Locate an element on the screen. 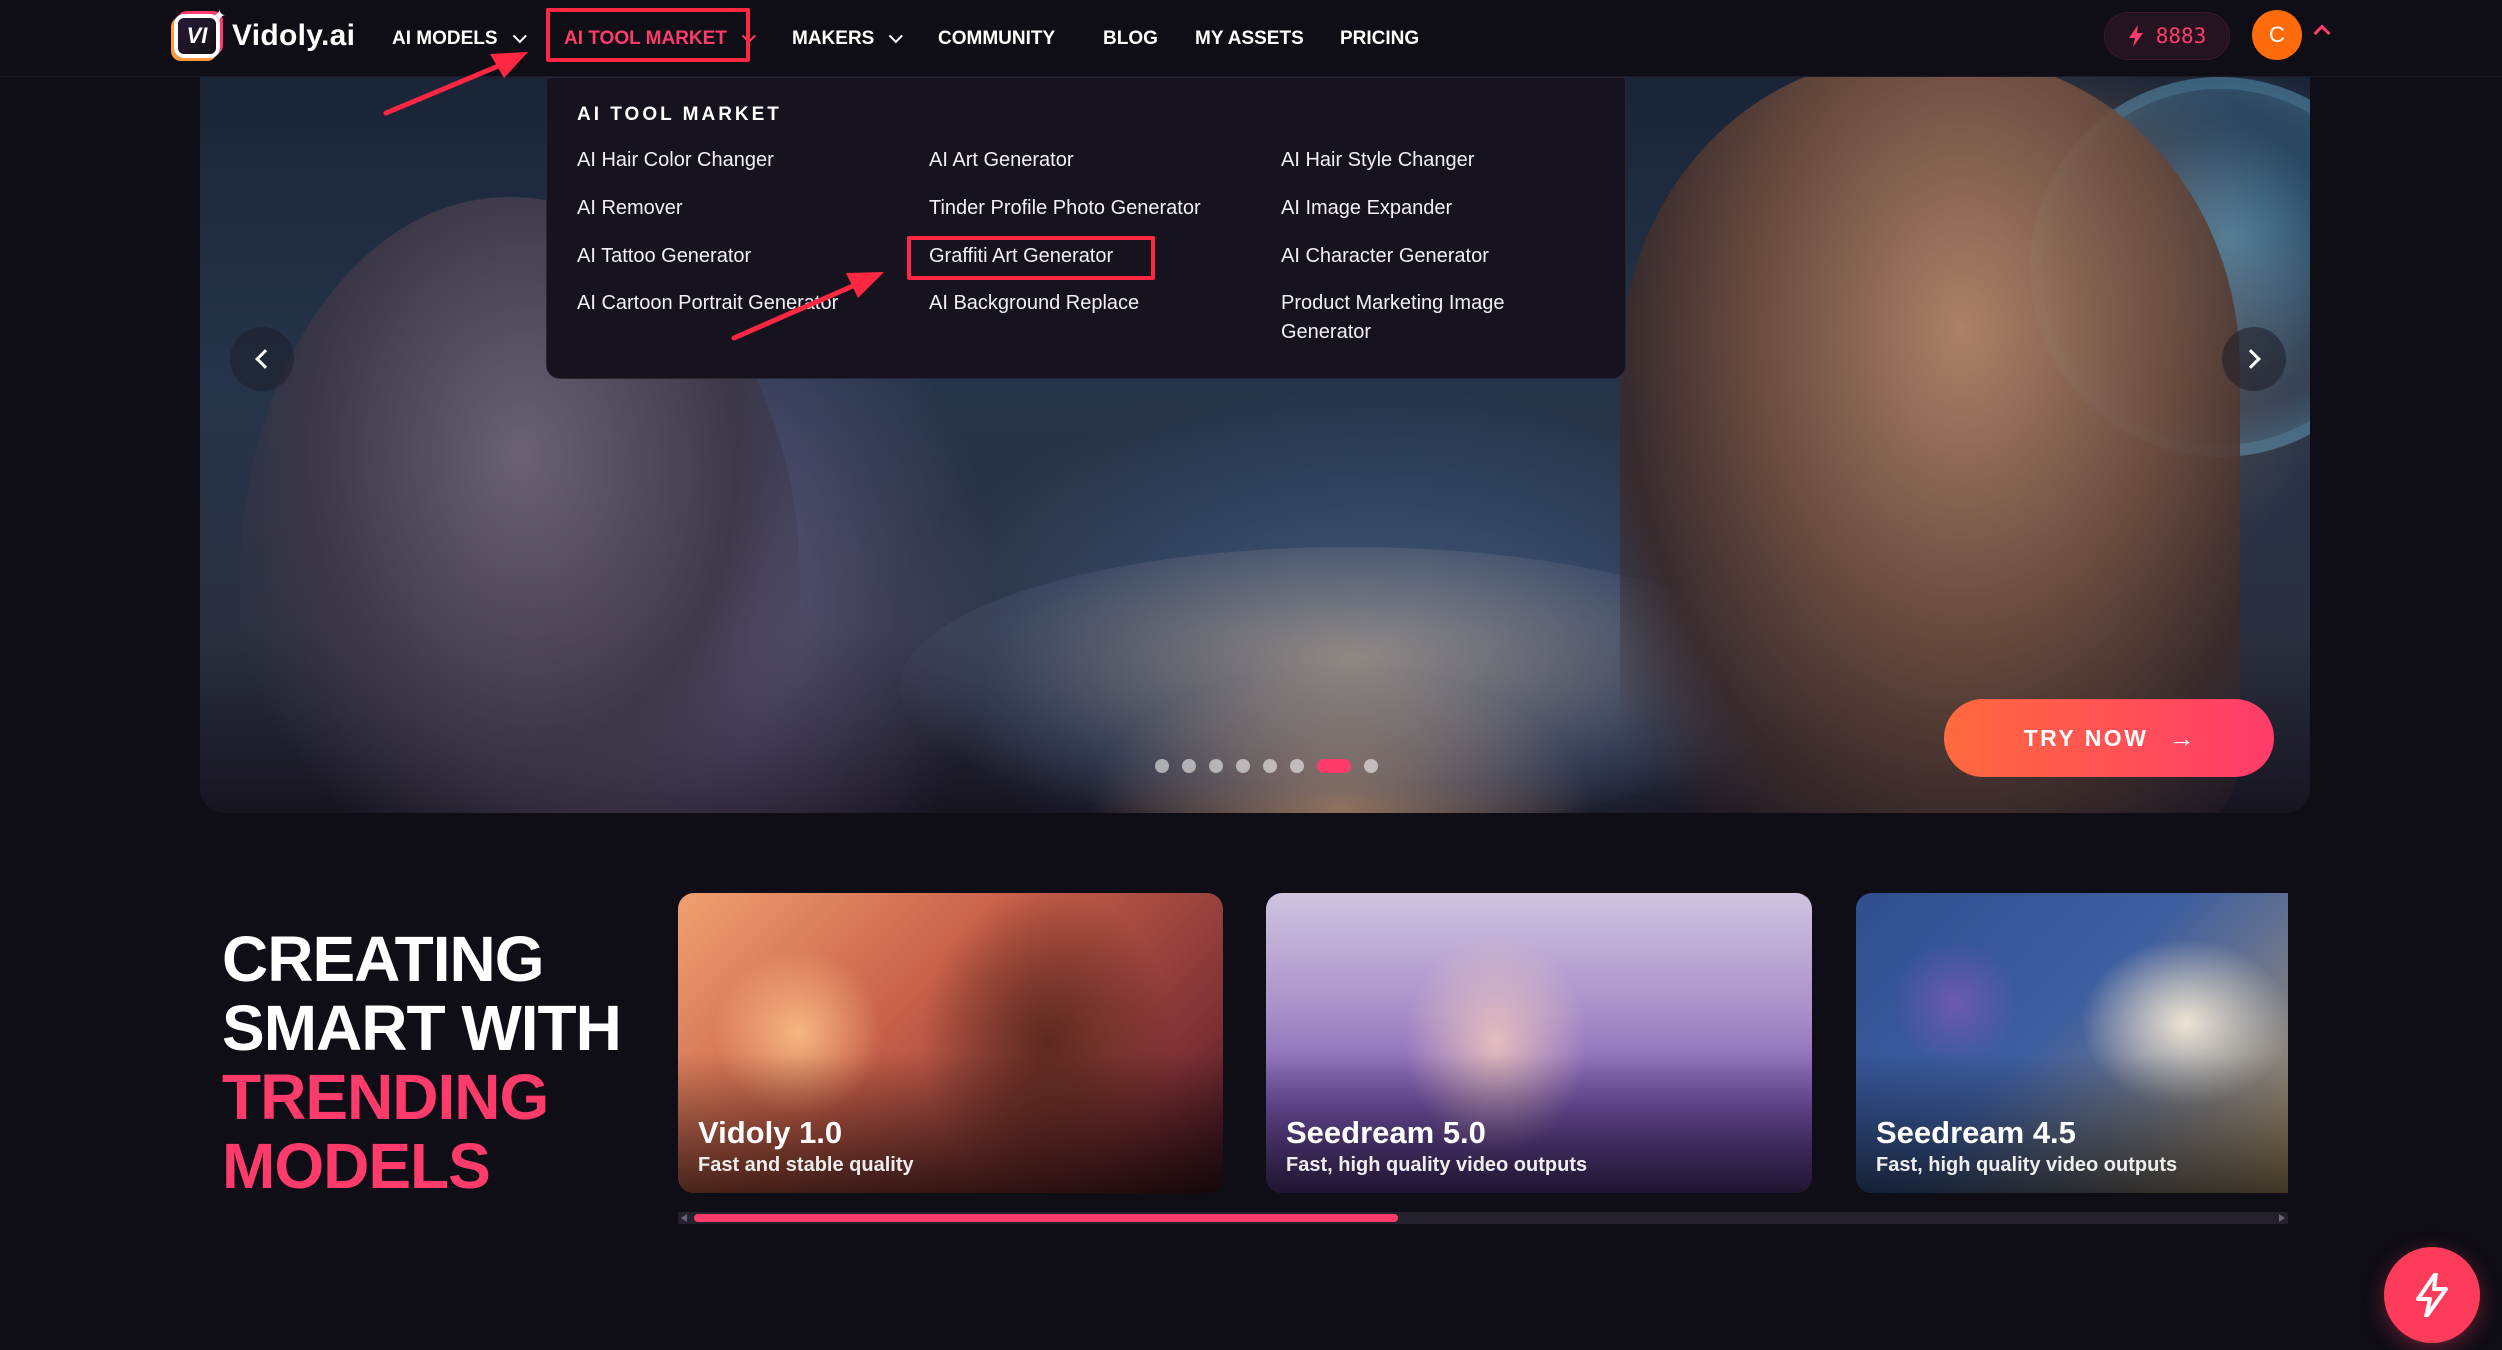  nav-ai-models: AI MODELS is located at coordinates (459, 39).